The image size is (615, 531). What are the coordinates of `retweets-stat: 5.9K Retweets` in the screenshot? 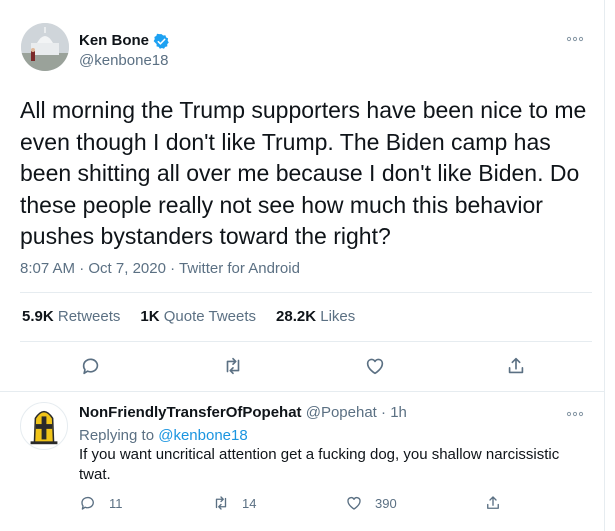 It's located at (71, 316).